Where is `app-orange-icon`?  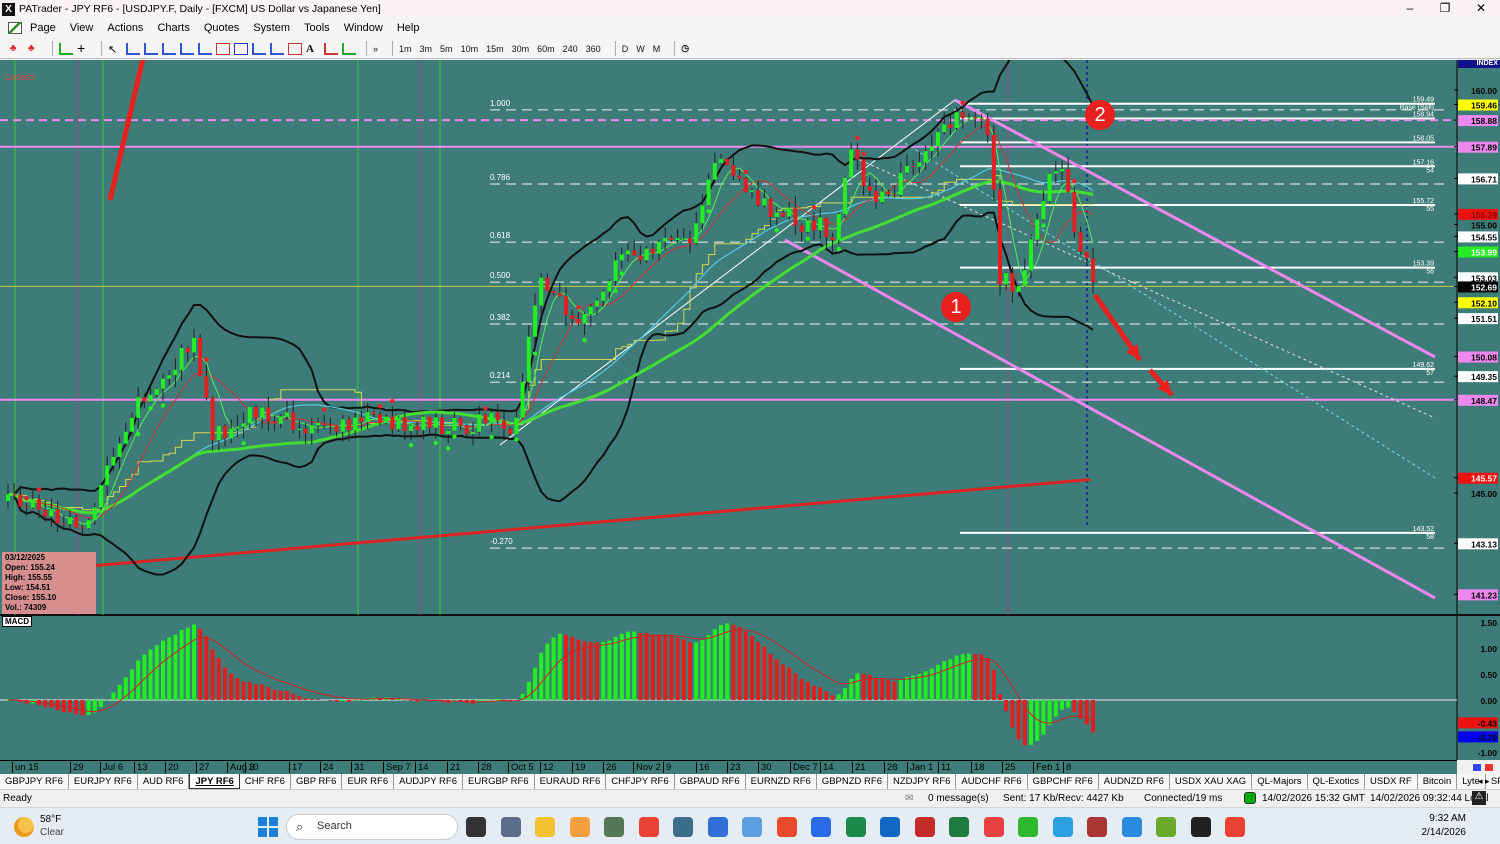 app-orange-icon is located at coordinates (579, 827).